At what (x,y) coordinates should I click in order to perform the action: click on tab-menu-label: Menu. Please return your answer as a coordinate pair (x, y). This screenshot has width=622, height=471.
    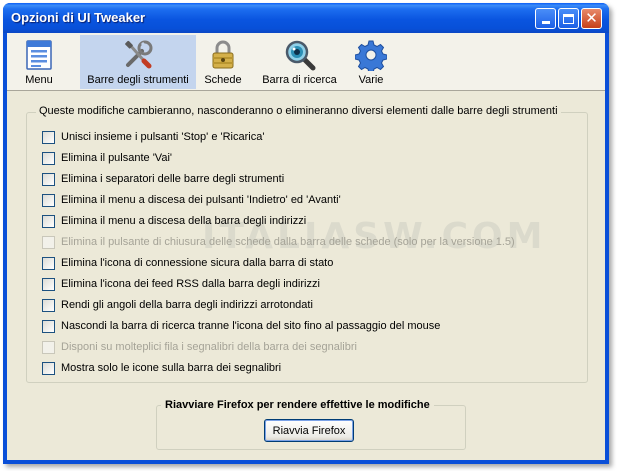
    Looking at the image, I should click on (39, 80).